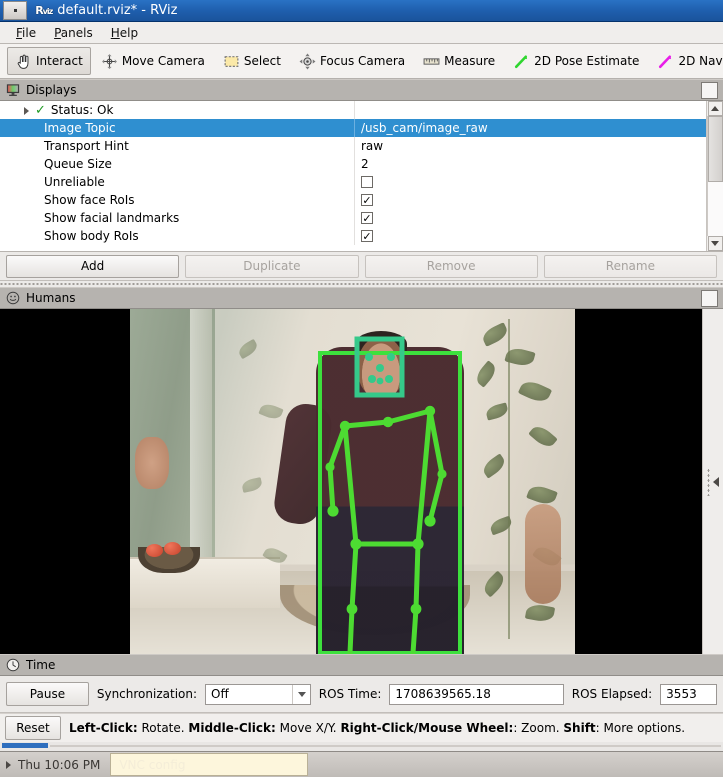 Image resolution: width=723 pixels, height=777 pixels. Describe the element at coordinates (92, 266) in the screenshot. I see `add-display-button: Add` at that location.